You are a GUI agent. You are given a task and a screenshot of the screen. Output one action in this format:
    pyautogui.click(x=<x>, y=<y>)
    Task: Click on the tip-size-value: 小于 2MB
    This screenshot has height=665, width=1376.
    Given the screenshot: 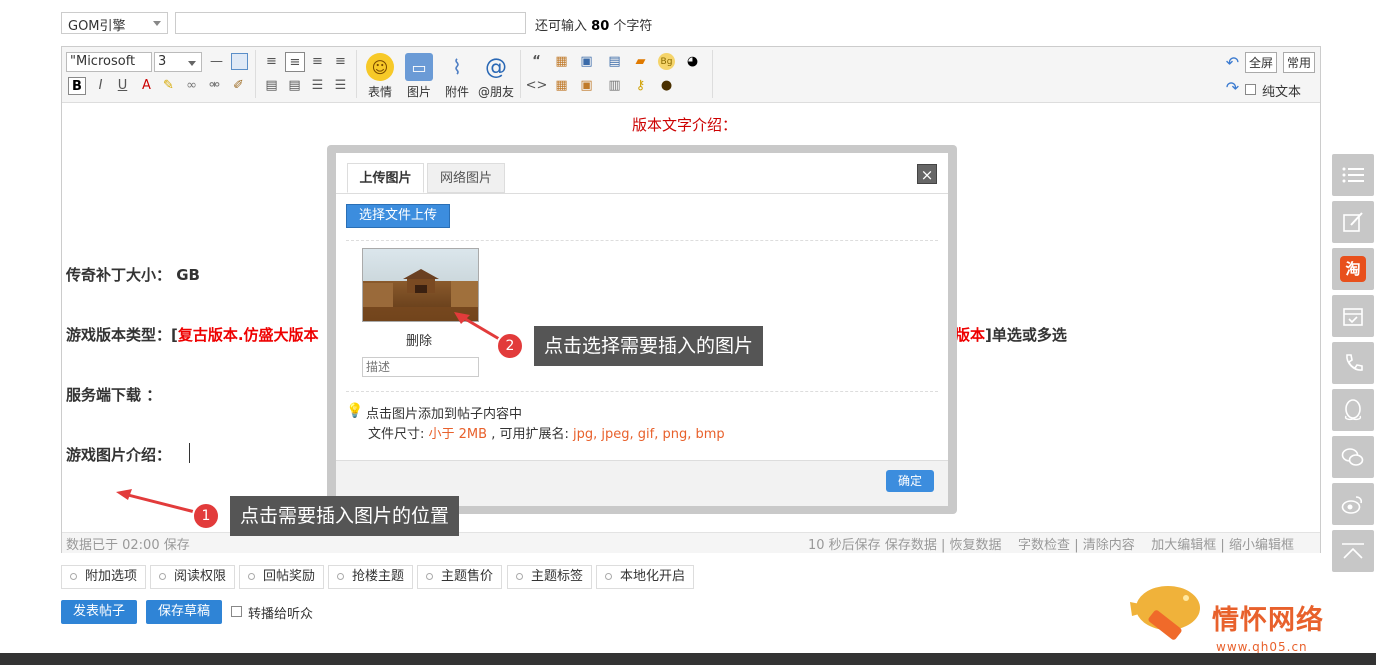 What is the action you would take?
    pyautogui.click(x=458, y=434)
    